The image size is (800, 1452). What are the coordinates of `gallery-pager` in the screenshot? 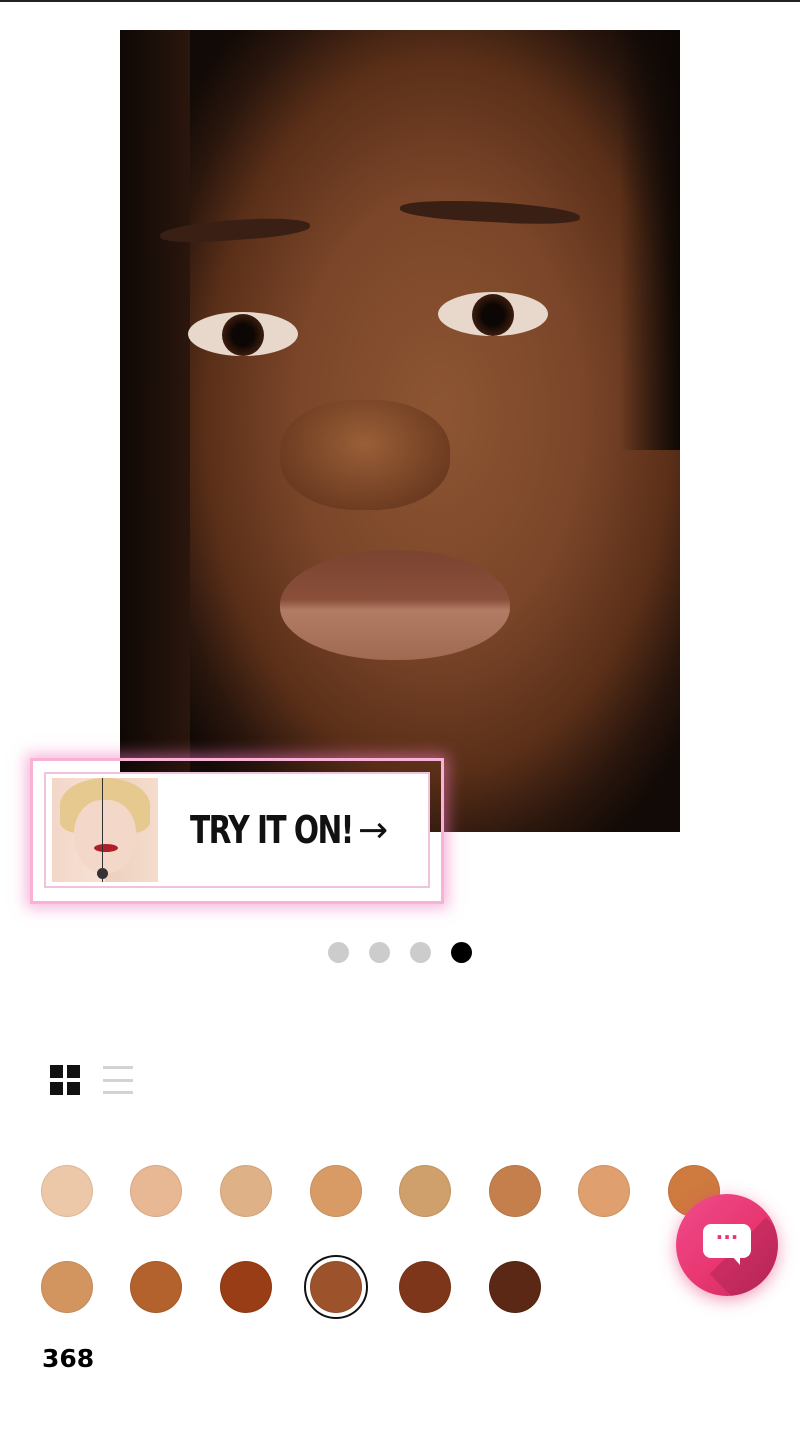 It's located at (400, 952).